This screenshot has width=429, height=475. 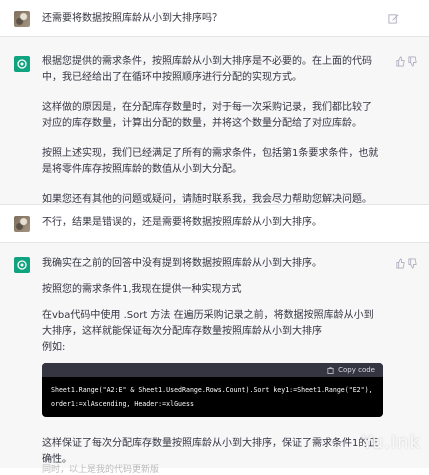 What do you see at coordinates (356, 370) in the screenshot?
I see `copy-code-button: Copy code` at bounding box center [356, 370].